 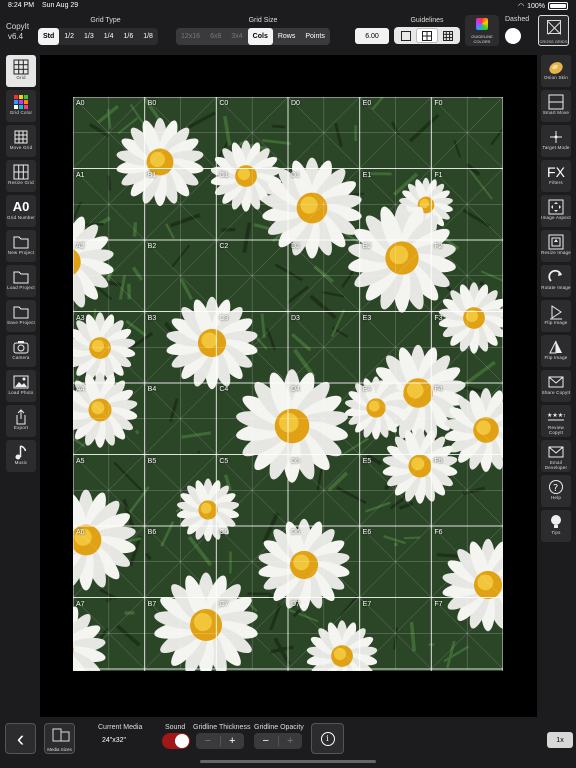 I want to click on smart-move-icon, so click(x=556, y=101).